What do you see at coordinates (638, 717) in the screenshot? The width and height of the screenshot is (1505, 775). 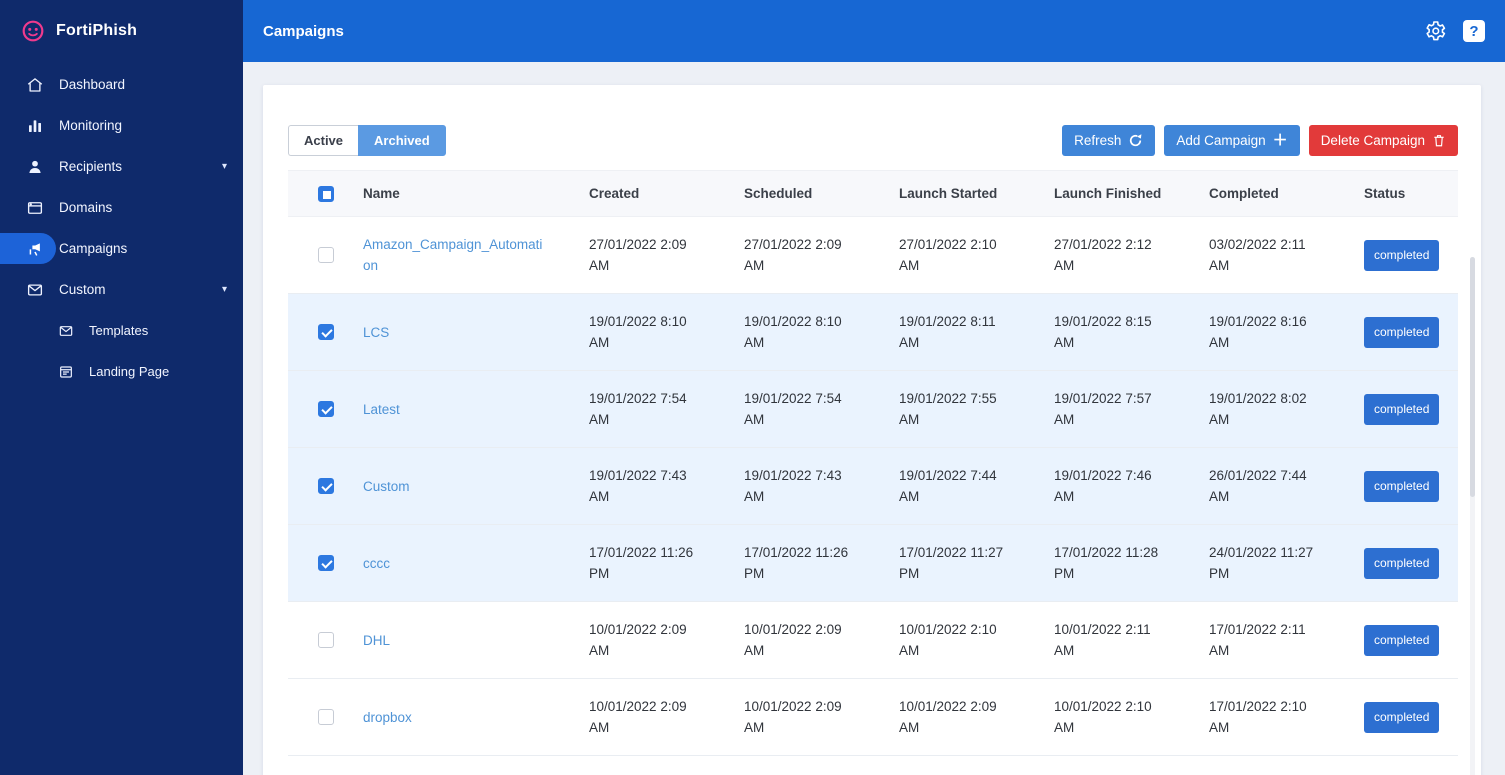 I see `created-cell: 10/01/2022 2:09 AM` at bounding box center [638, 717].